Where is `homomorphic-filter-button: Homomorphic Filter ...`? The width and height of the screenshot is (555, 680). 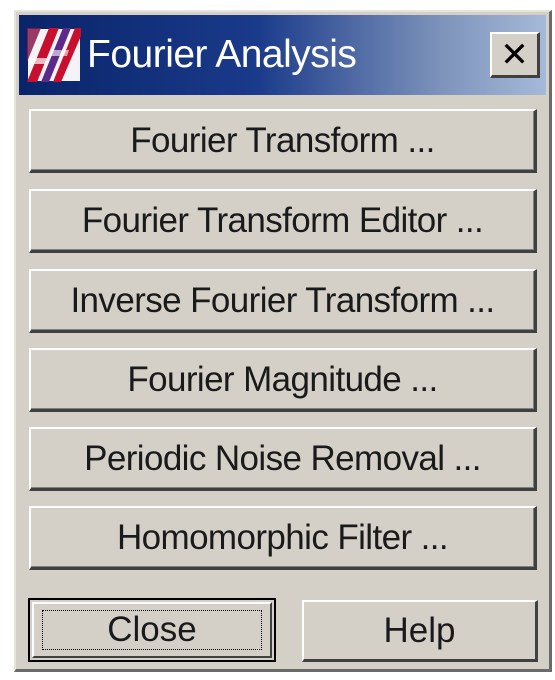 homomorphic-filter-button: Homomorphic Filter ... is located at coordinates (283, 538).